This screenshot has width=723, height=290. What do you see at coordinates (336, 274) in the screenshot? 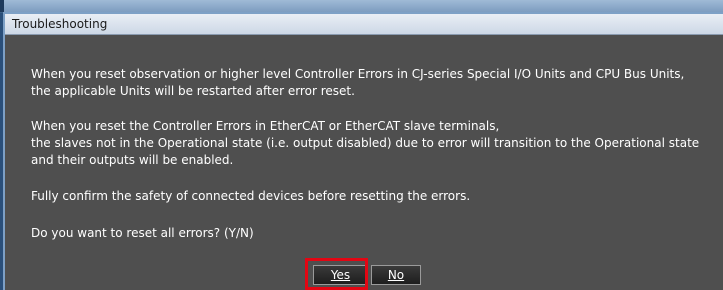
I see `yes-button-highlight` at bounding box center [336, 274].